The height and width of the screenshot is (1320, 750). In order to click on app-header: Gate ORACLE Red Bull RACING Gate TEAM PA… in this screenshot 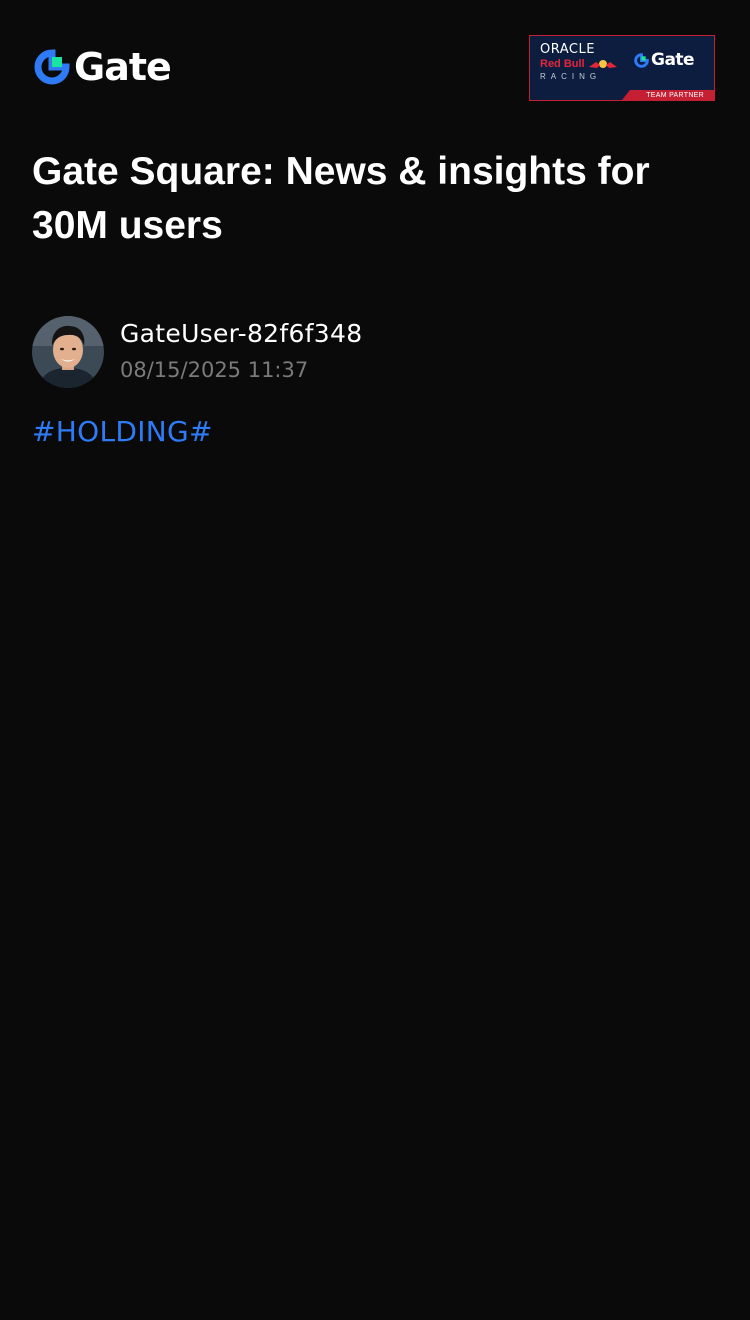, I will do `click(375, 65)`.